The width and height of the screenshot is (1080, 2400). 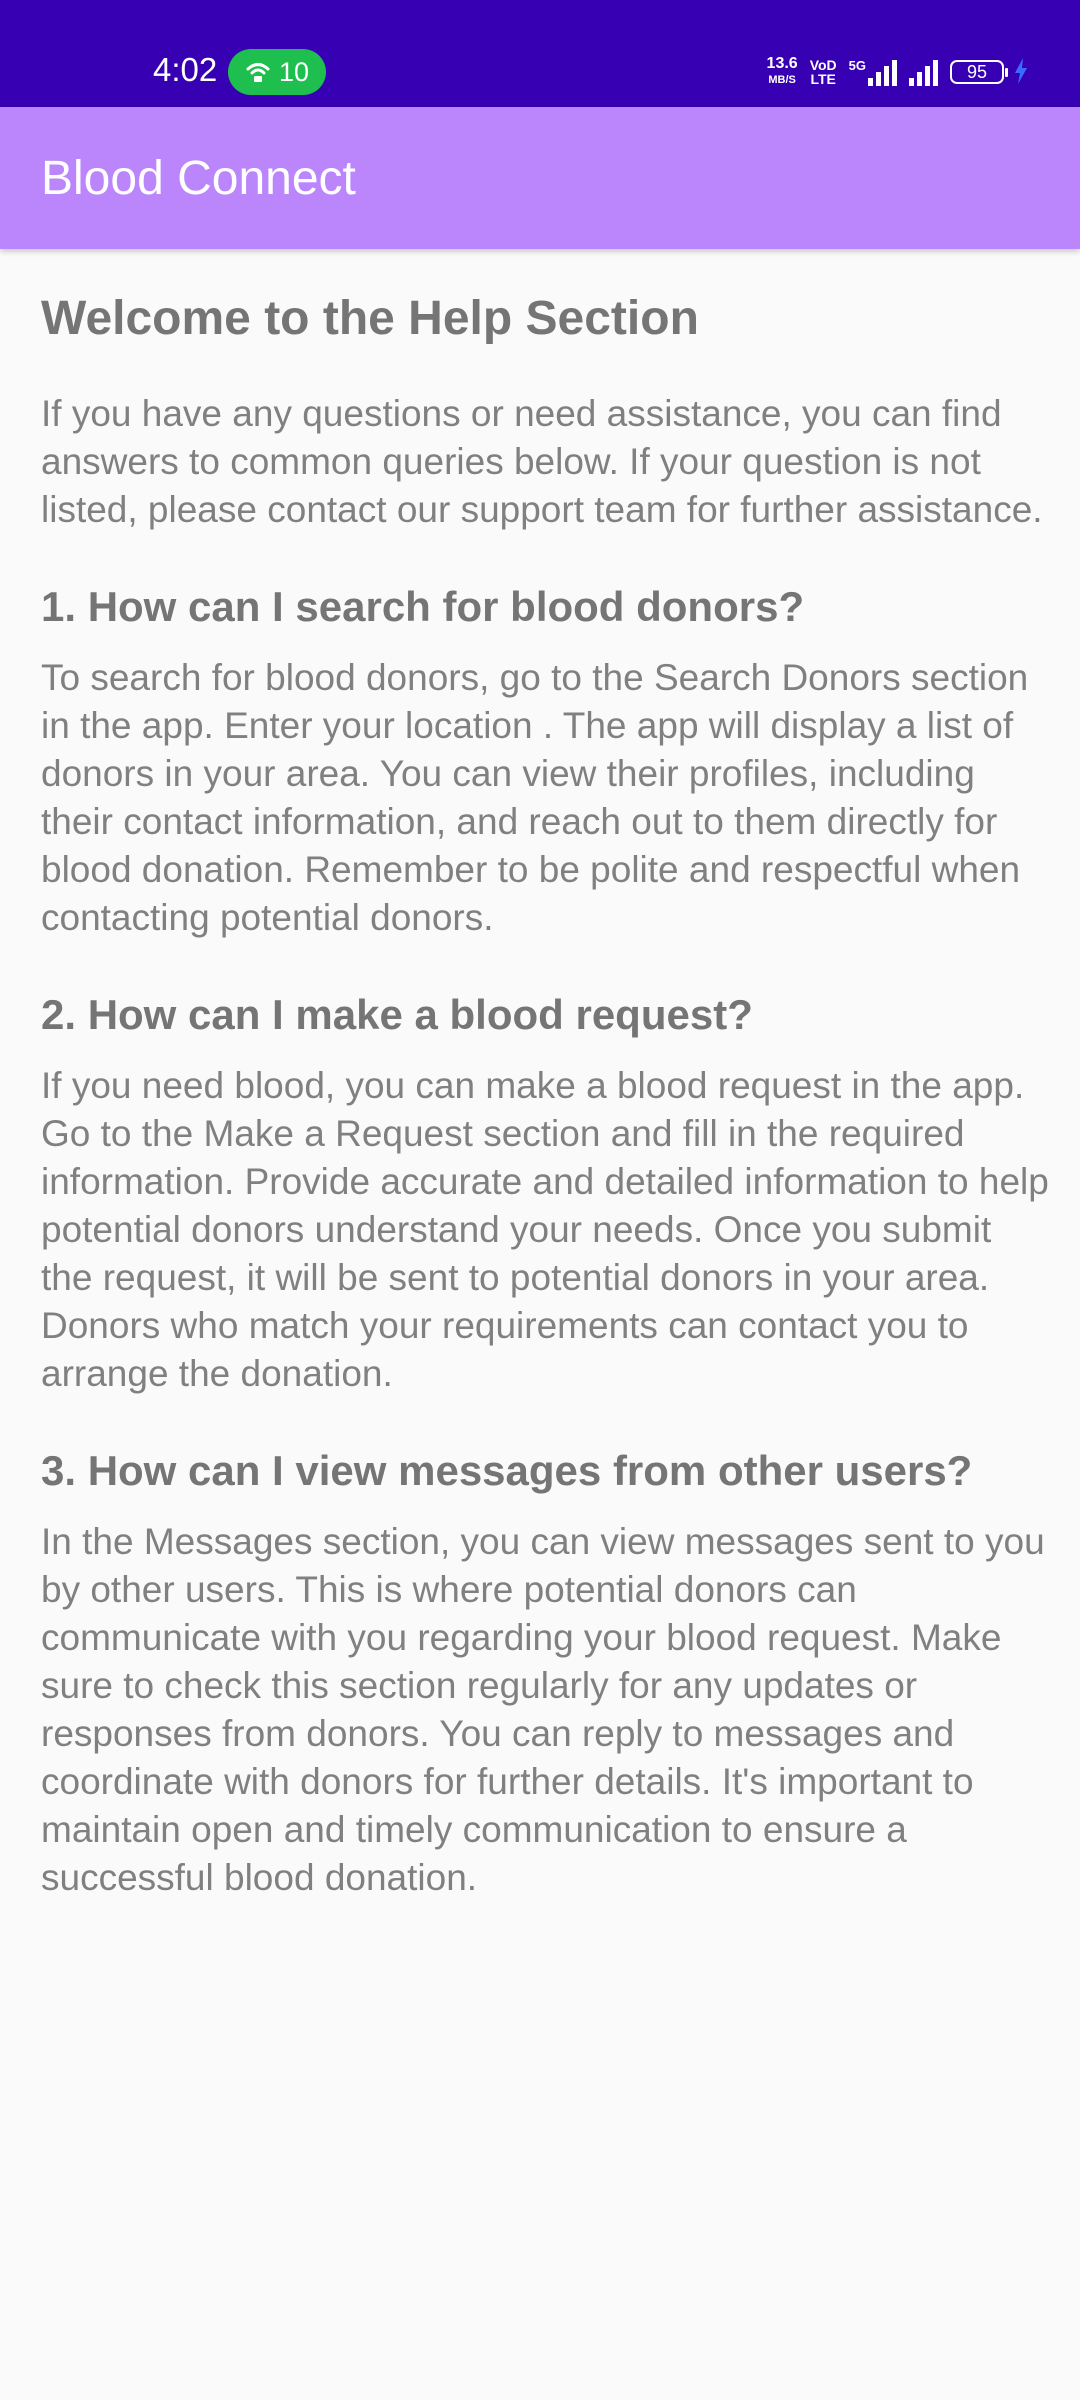 What do you see at coordinates (823, 65) in the screenshot?
I see `volte-top: VoD` at bounding box center [823, 65].